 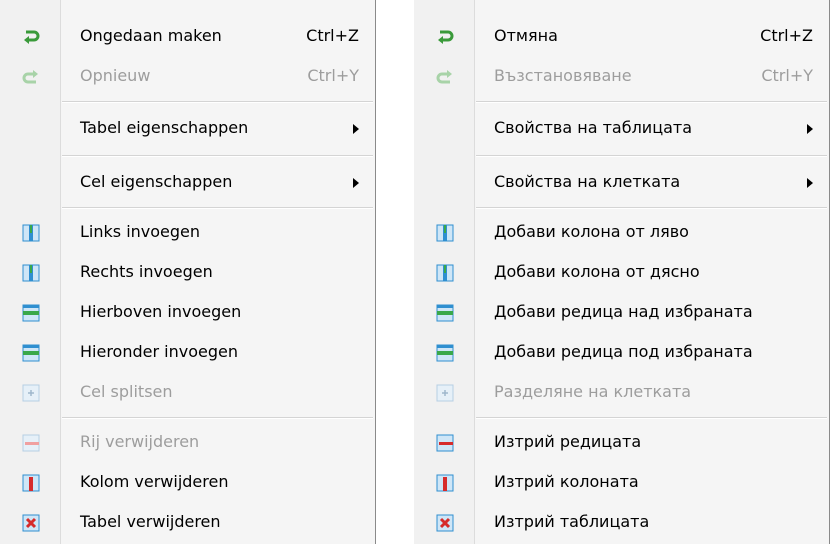 What do you see at coordinates (526, 35) in the screenshot?
I see `menu-item-label: Отмяна` at bounding box center [526, 35].